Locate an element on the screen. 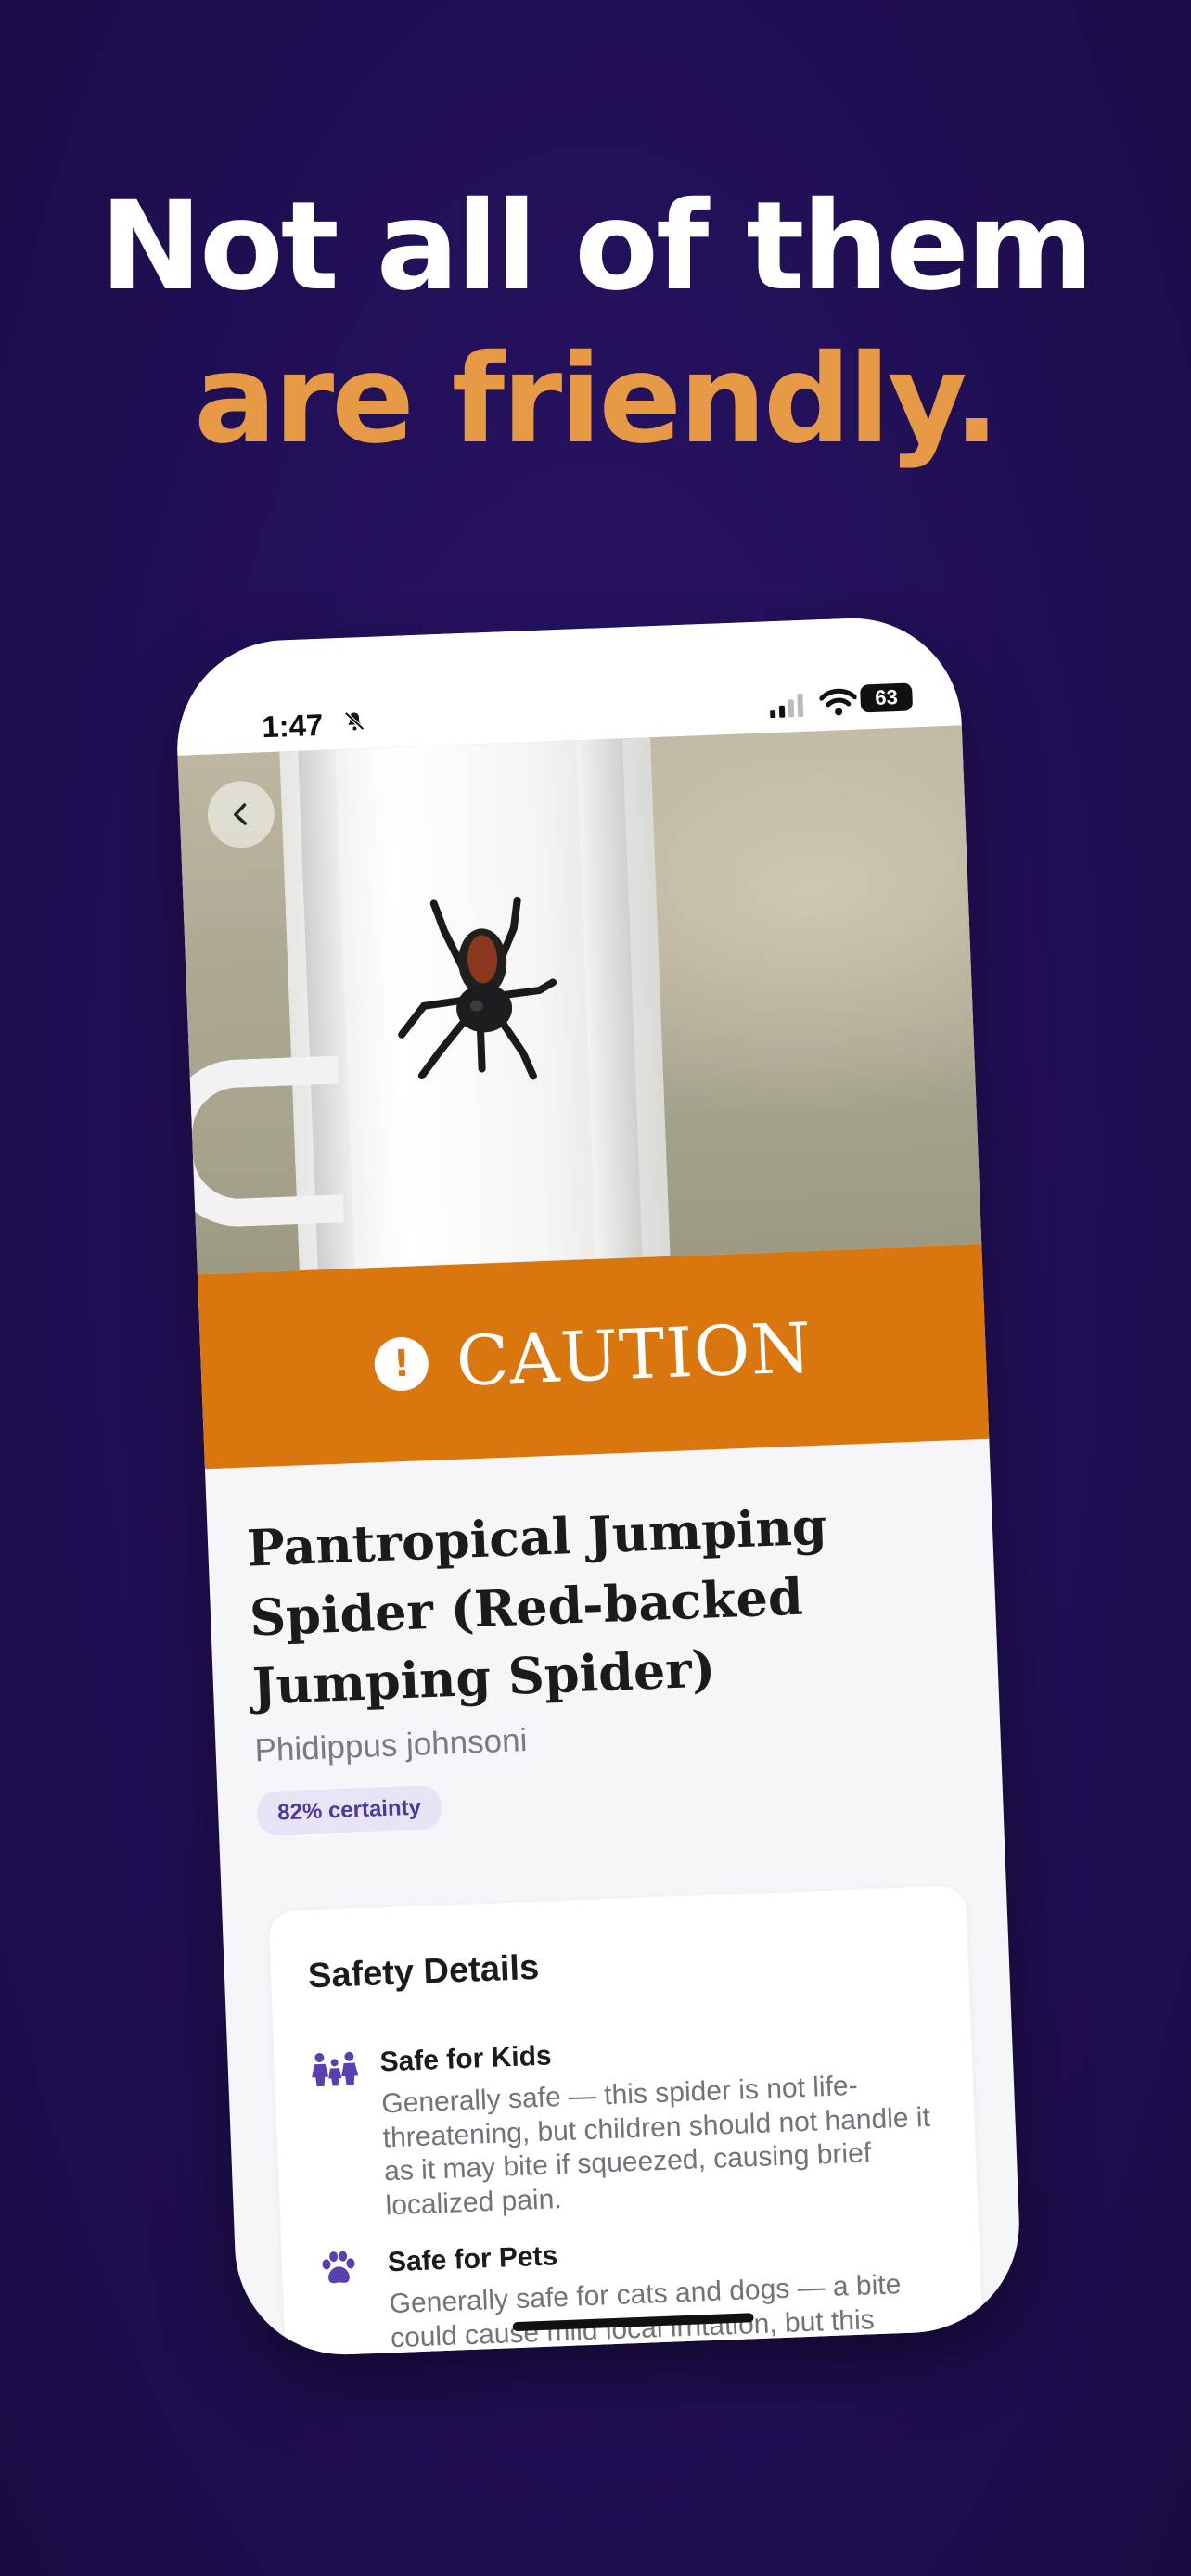  caution-banner: ! CAUTION is located at coordinates (593, 1357).